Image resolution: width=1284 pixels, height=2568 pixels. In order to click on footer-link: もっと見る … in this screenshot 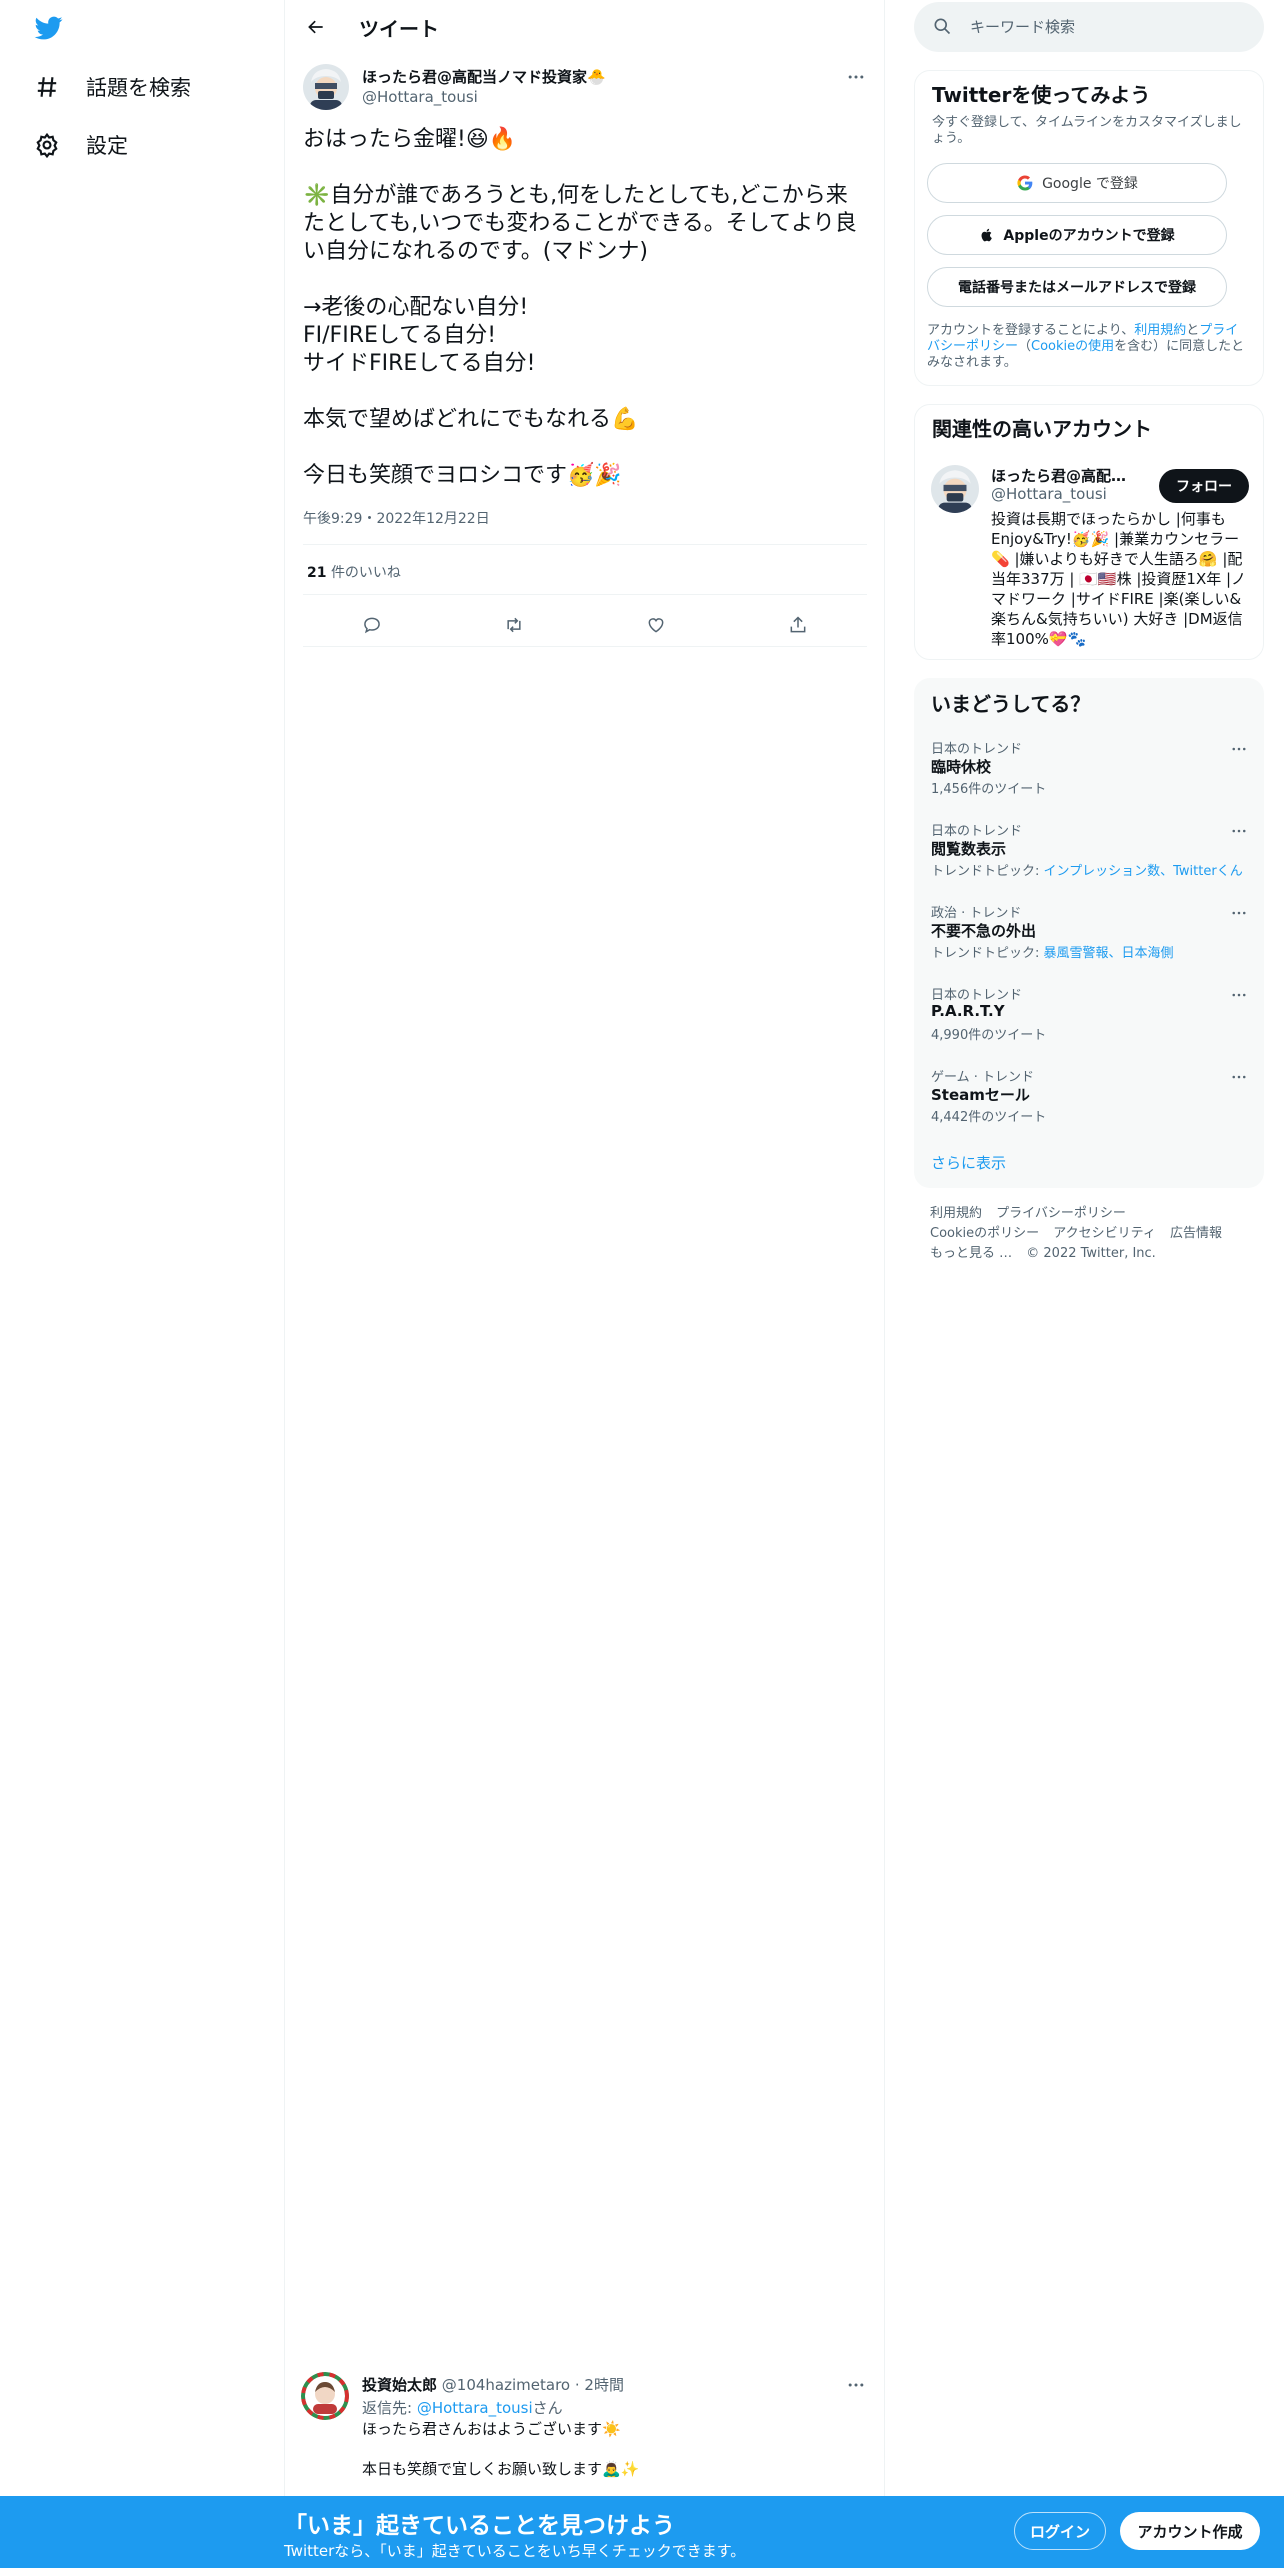, I will do `click(971, 1253)`.